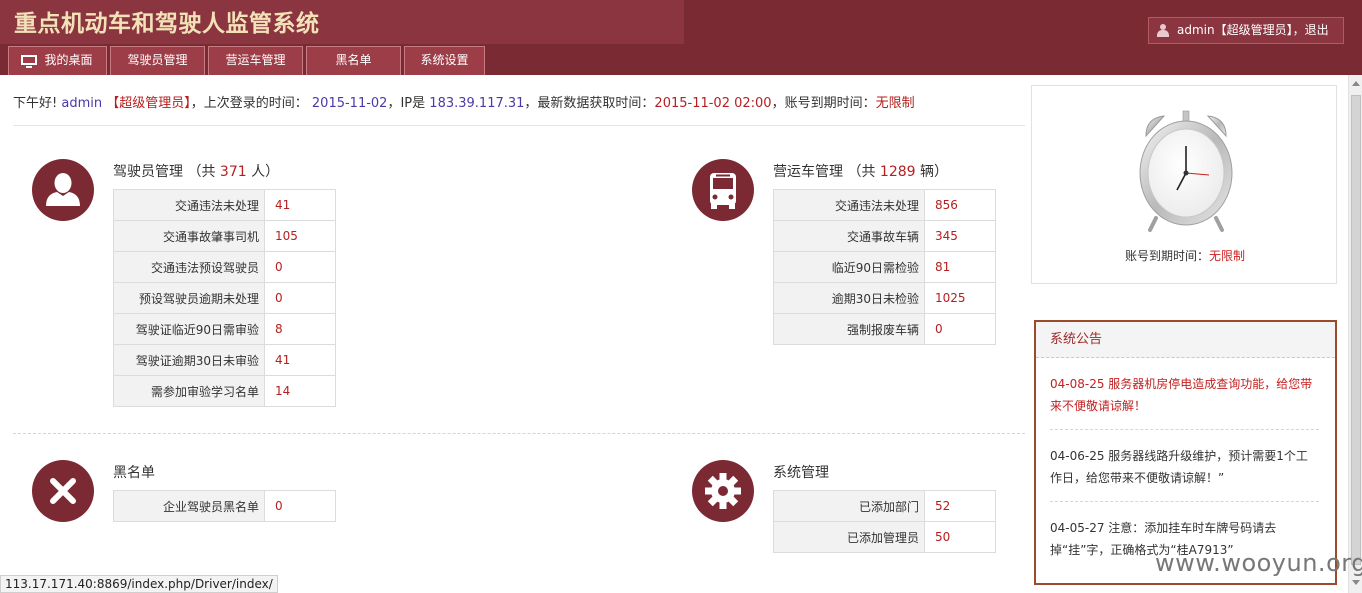 The image size is (1362, 593). I want to click on tab-my-desktop: 我的桌面, so click(57, 60).